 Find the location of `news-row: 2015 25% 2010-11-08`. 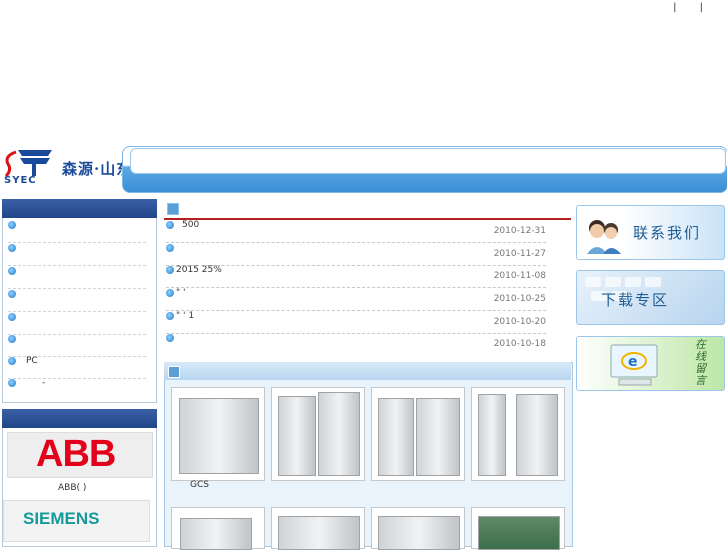

news-row: 2015 25% 2010-11-08 is located at coordinates (356, 276).